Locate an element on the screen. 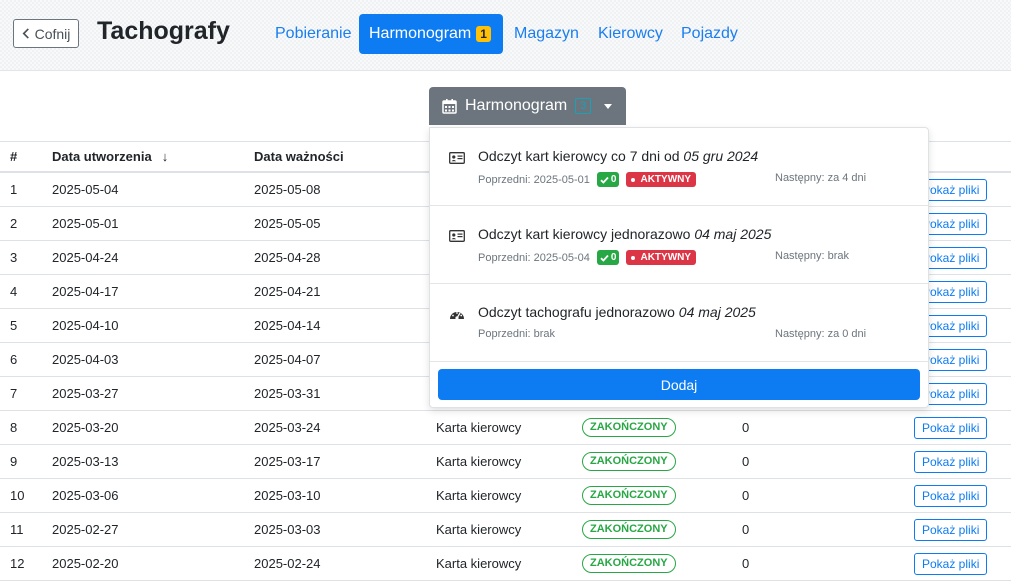  back-button: Cofnij is located at coordinates (46, 33).